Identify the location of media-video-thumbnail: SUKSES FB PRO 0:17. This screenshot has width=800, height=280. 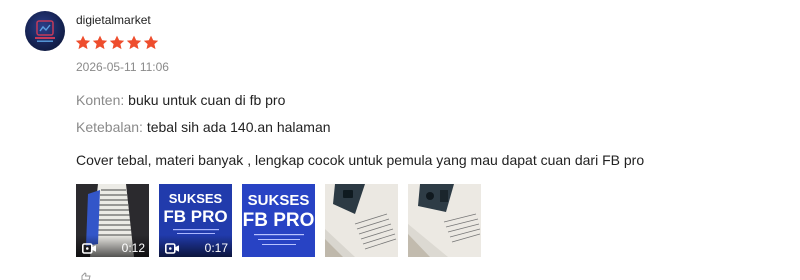
(195, 220).